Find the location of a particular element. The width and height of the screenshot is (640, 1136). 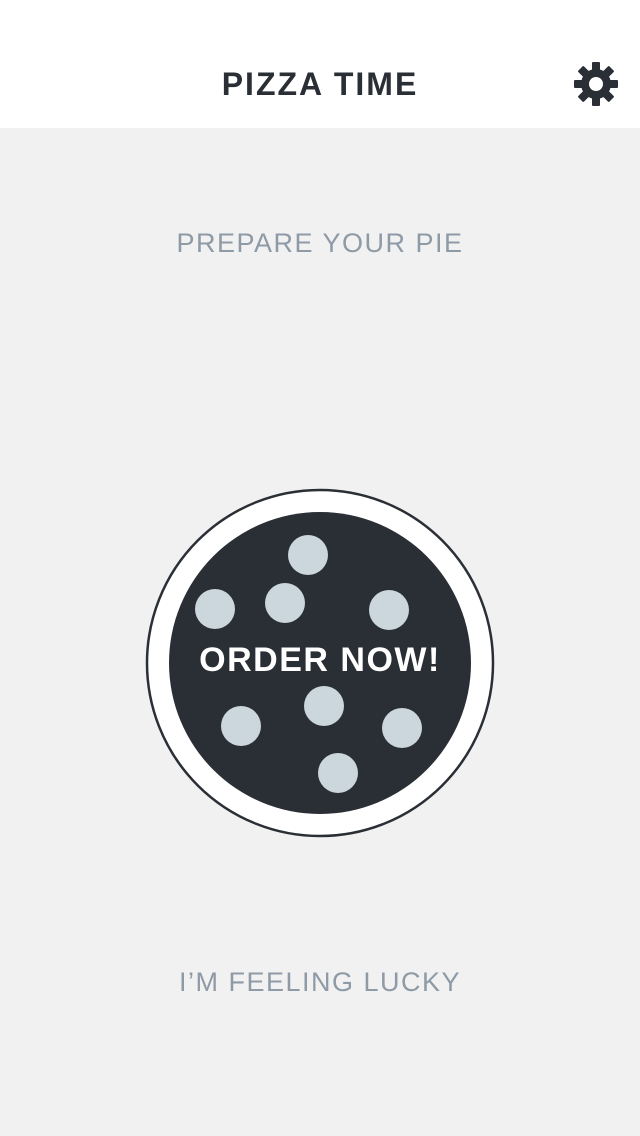

gear-icon is located at coordinates (596, 84).